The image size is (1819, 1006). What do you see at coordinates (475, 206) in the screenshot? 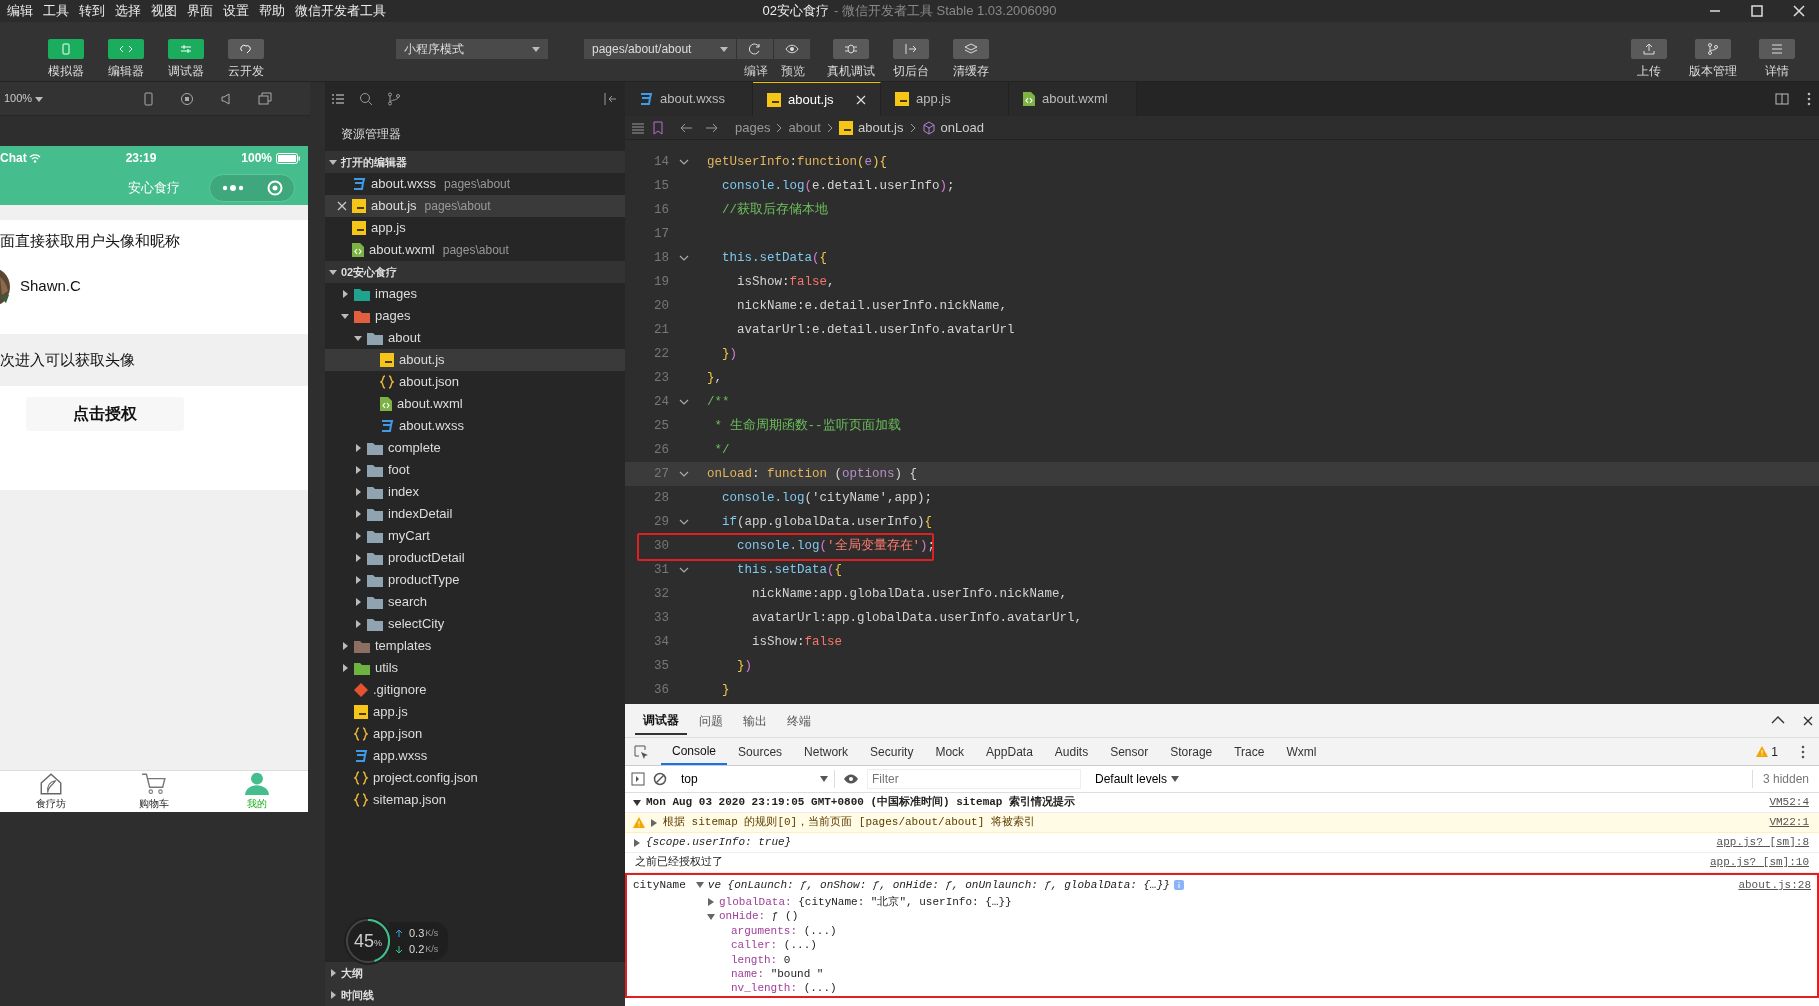
I see `open-file-item: about.js pages\about` at bounding box center [475, 206].